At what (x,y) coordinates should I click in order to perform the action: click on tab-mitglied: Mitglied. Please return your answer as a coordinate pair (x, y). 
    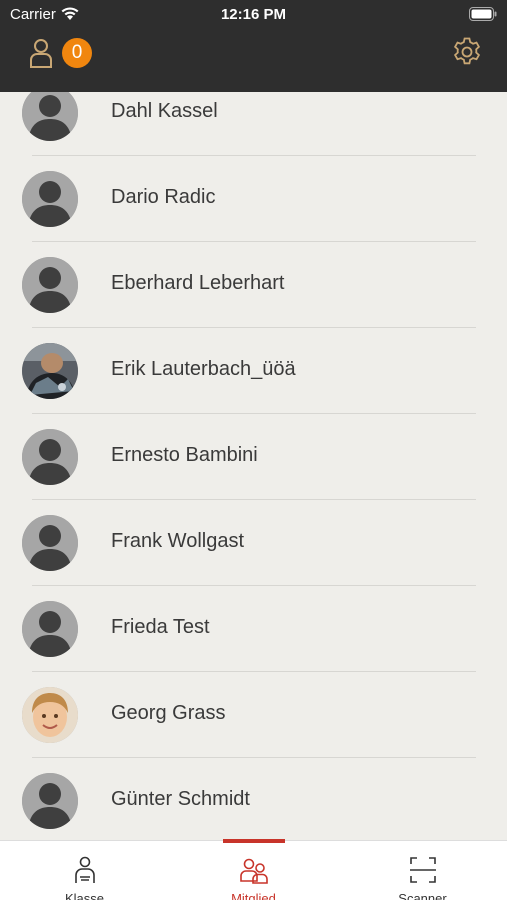
    Looking at the image, I should click on (253, 869).